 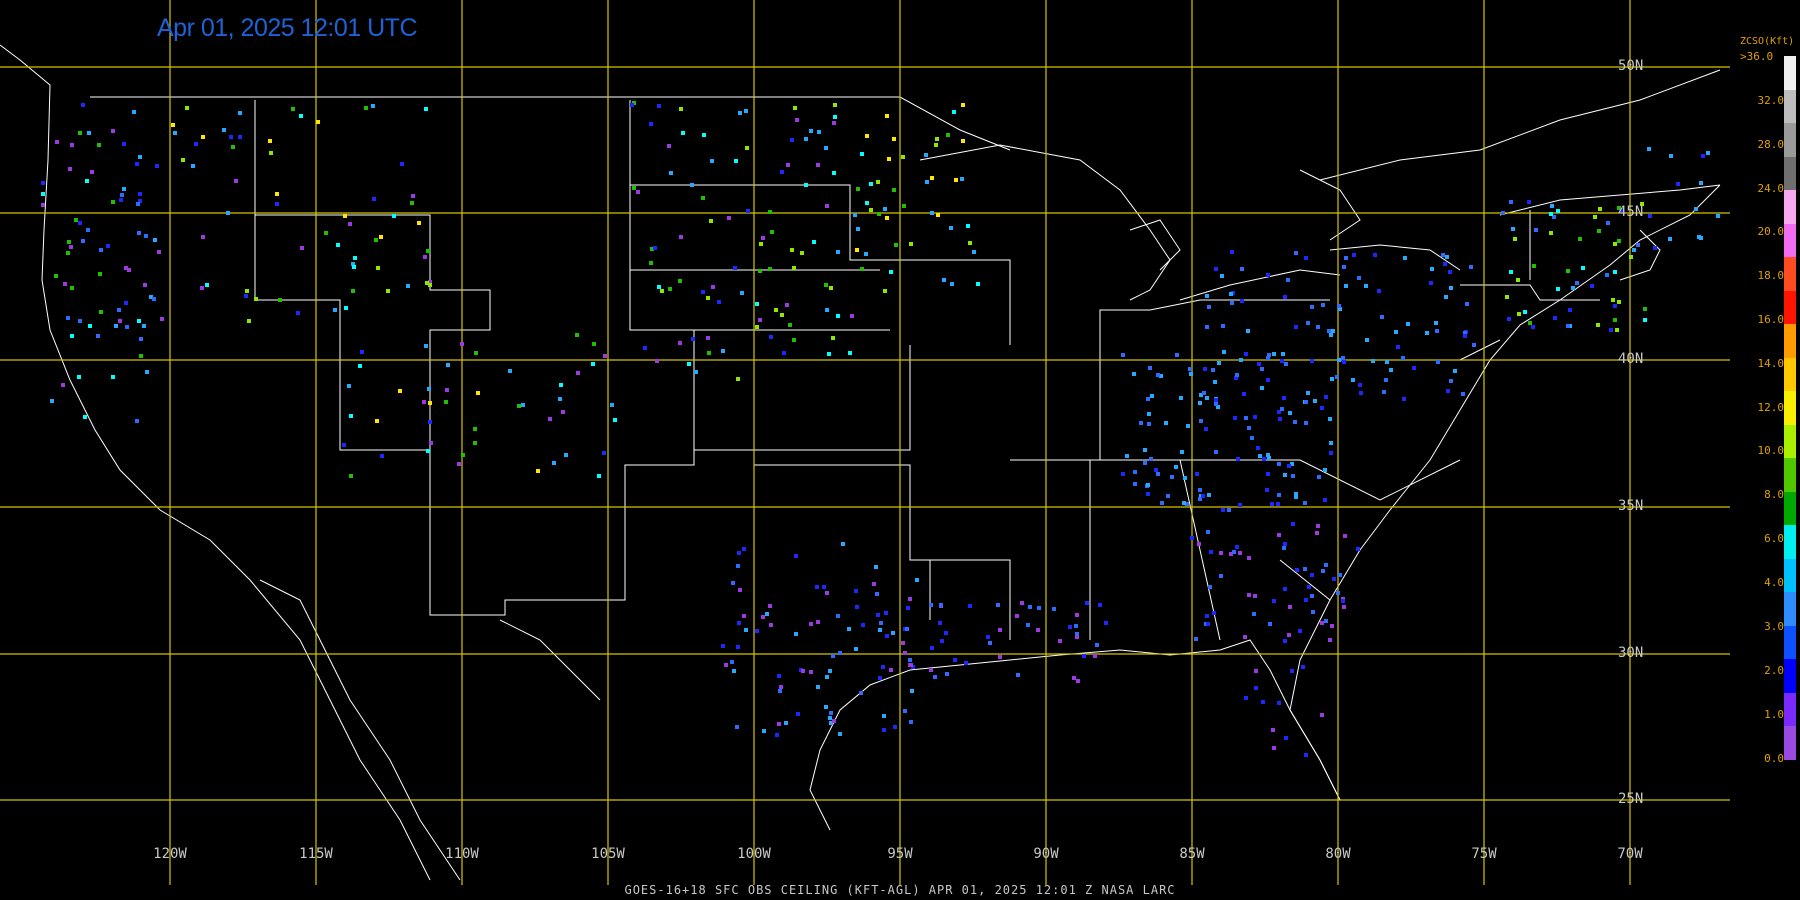 I want to click on legend-color-step, so click(x=1790, y=743).